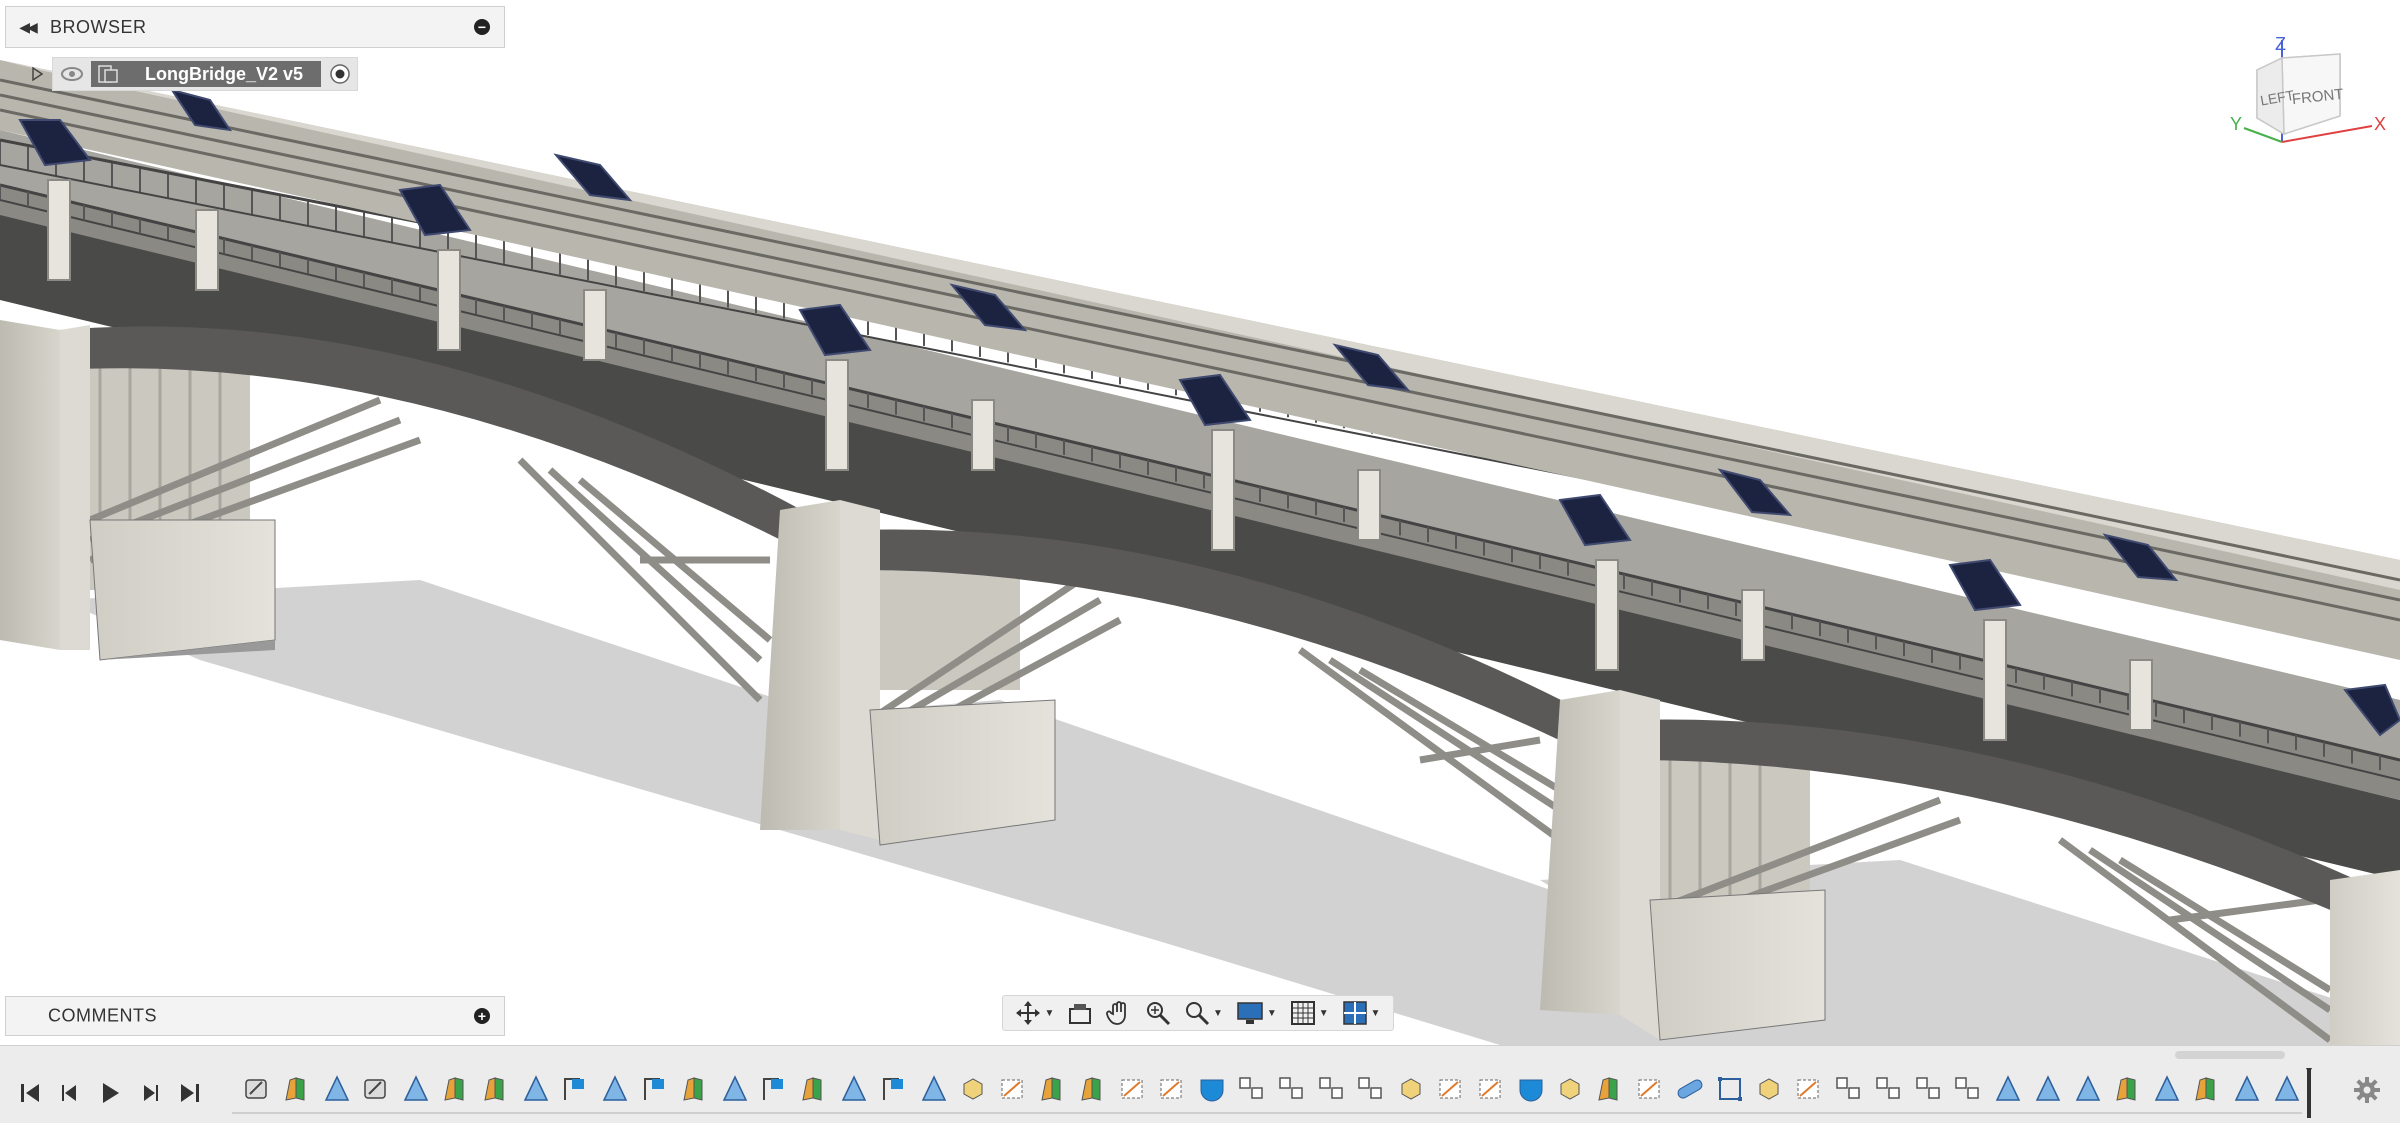 The height and width of the screenshot is (1123, 2400). I want to click on timeline-marker-icon, so click(2309, 1093).